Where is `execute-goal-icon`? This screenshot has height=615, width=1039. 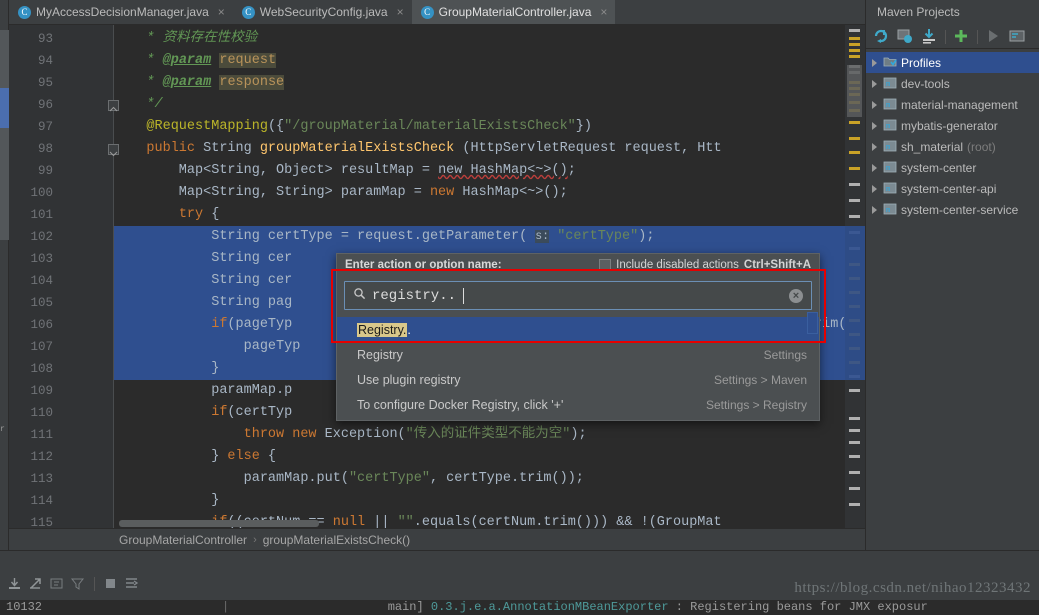 execute-goal-icon is located at coordinates (1017, 36).